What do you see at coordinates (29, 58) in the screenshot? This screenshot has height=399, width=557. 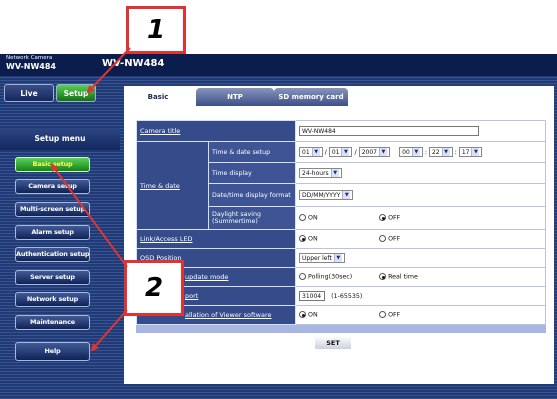 I see `brand-caption: Network Camera` at bounding box center [29, 58].